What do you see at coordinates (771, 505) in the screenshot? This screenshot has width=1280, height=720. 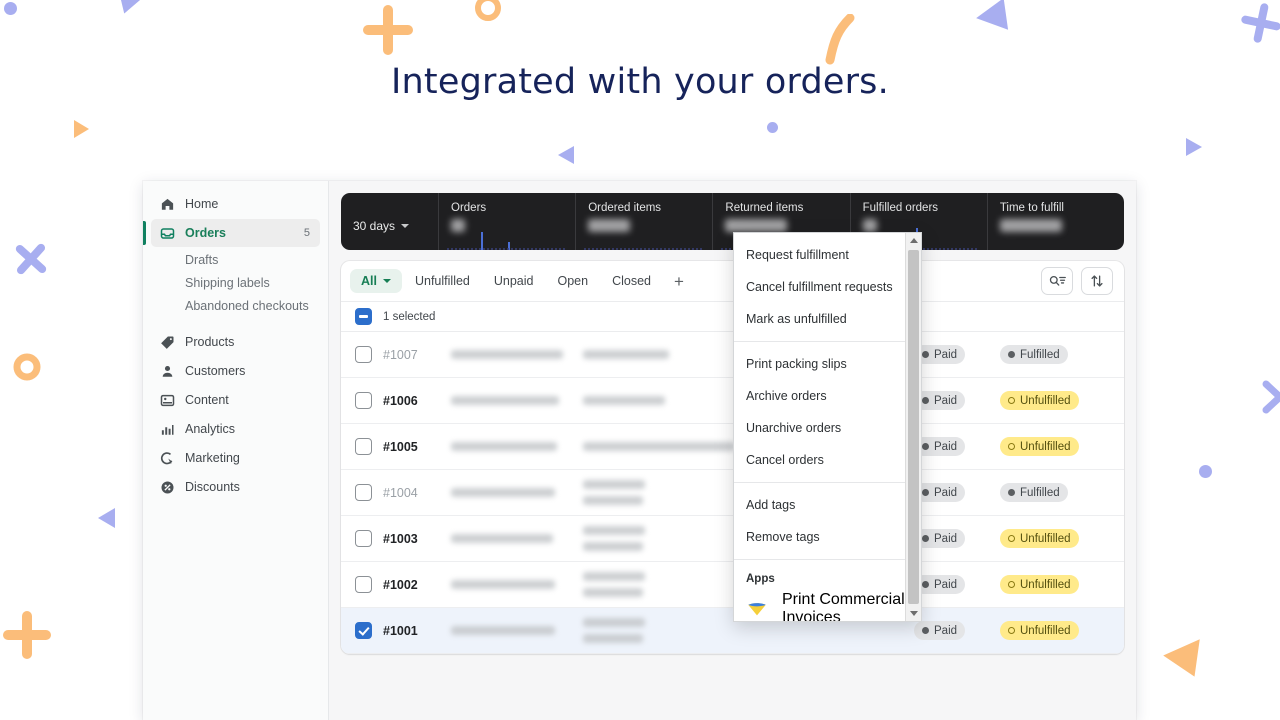 I see `menu-item-label: Add tags` at bounding box center [771, 505].